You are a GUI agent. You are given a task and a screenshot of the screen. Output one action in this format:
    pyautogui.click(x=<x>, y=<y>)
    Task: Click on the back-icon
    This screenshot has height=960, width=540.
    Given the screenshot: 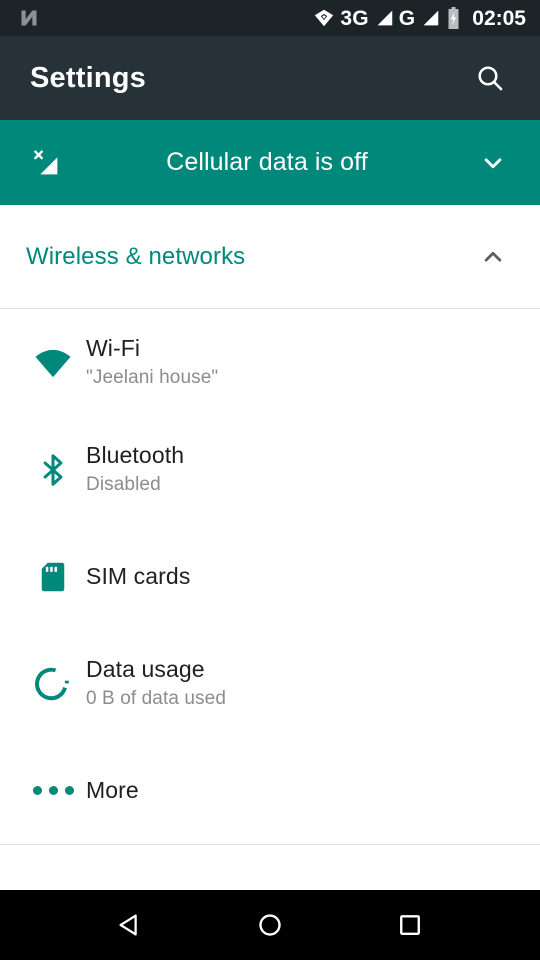 What is the action you would take?
    pyautogui.click(x=128, y=925)
    